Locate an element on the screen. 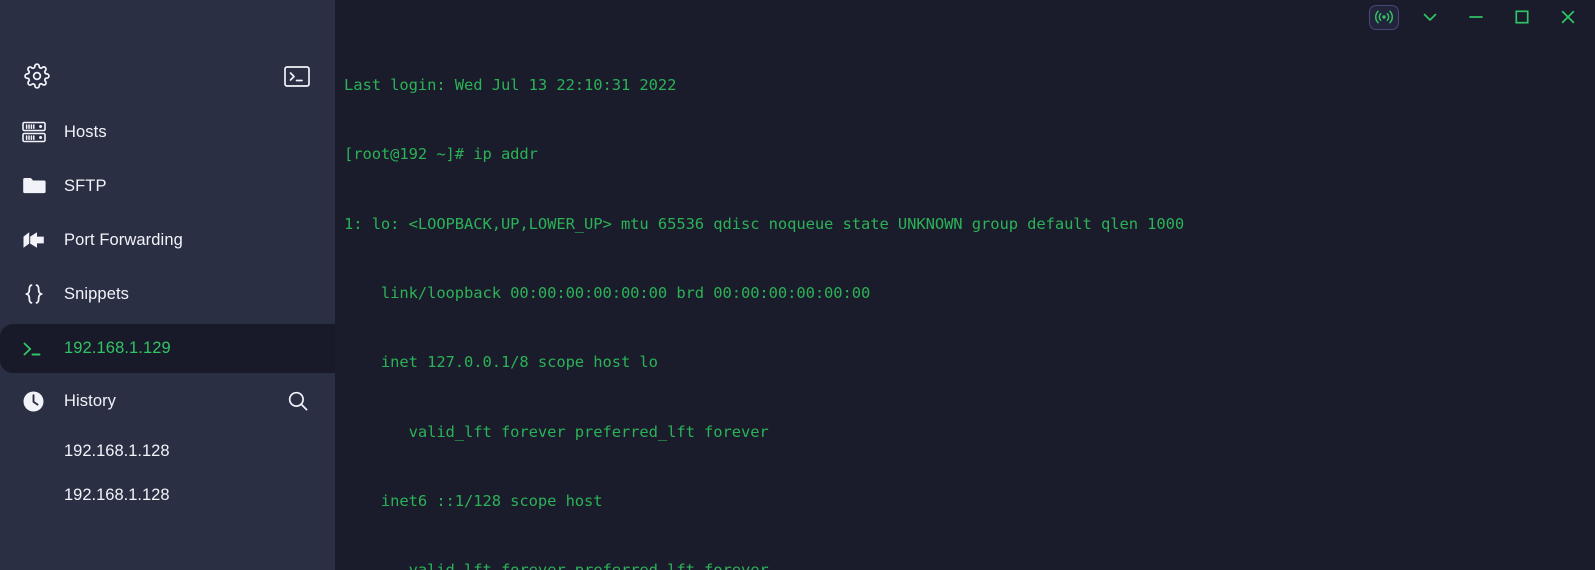  sidebar-item-label: Hosts is located at coordinates (85, 131).